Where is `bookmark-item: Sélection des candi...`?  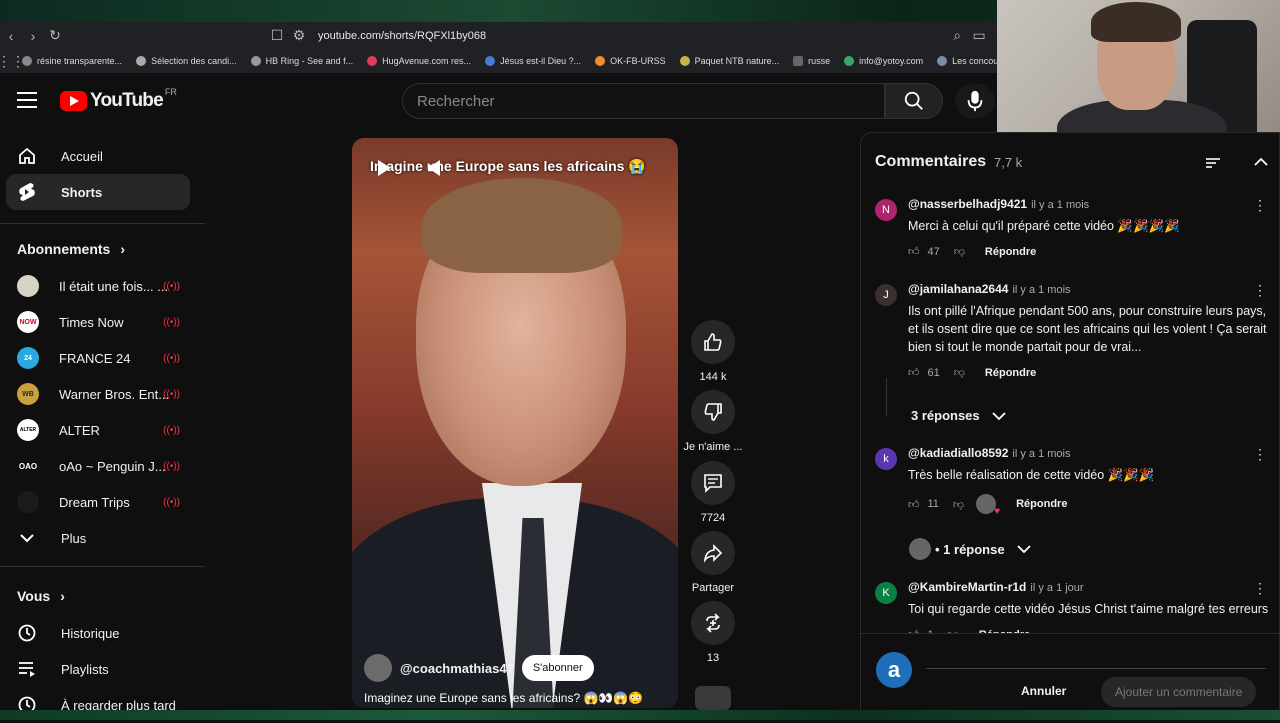 bookmark-item: Sélection des candi... is located at coordinates (186, 61).